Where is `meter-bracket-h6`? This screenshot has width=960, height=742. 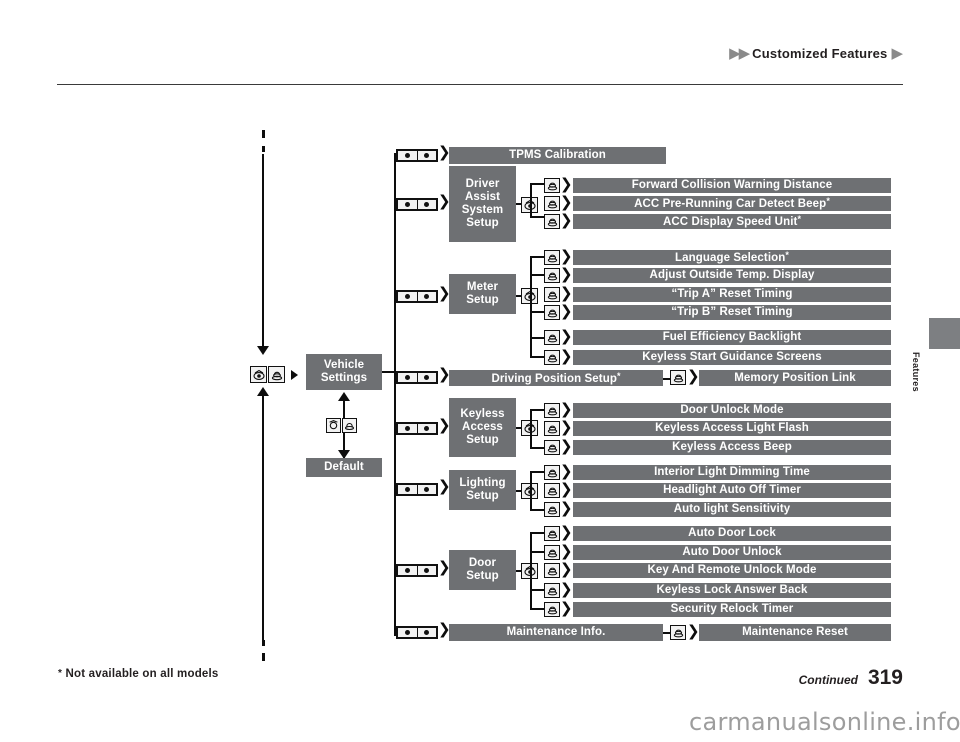 meter-bracket-h6 is located at coordinates (537, 357).